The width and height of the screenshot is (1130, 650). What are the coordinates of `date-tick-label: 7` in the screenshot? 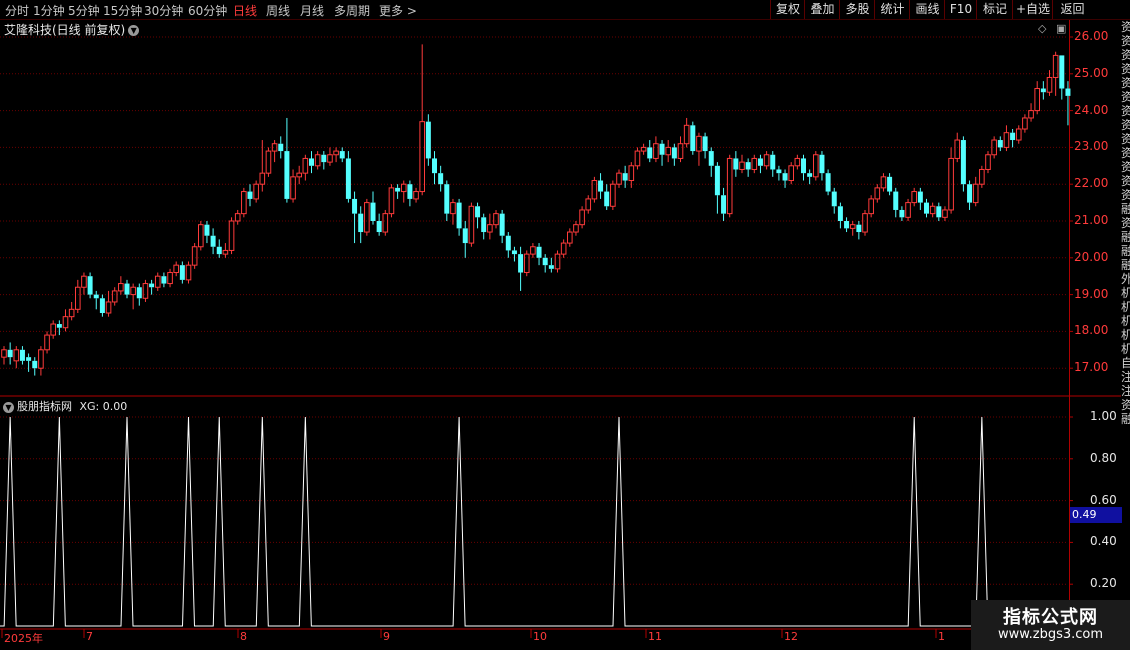 It's located at (89, 636).